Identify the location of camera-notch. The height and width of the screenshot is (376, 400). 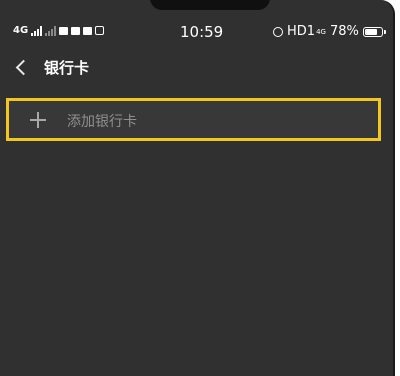
(210, 5).